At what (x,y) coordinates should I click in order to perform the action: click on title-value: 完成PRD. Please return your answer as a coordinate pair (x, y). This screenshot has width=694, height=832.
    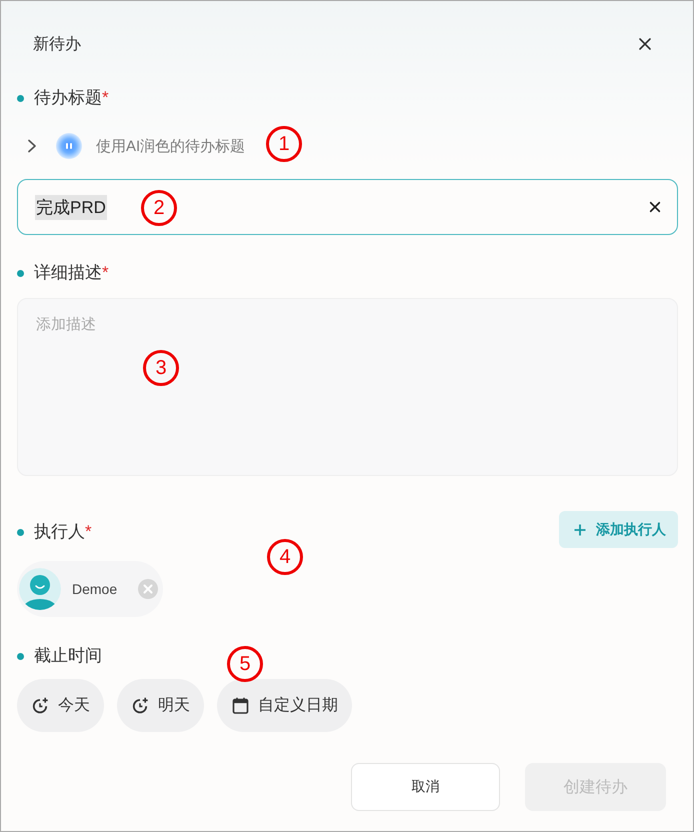
    Looking at the image, I should click on (71, 207).